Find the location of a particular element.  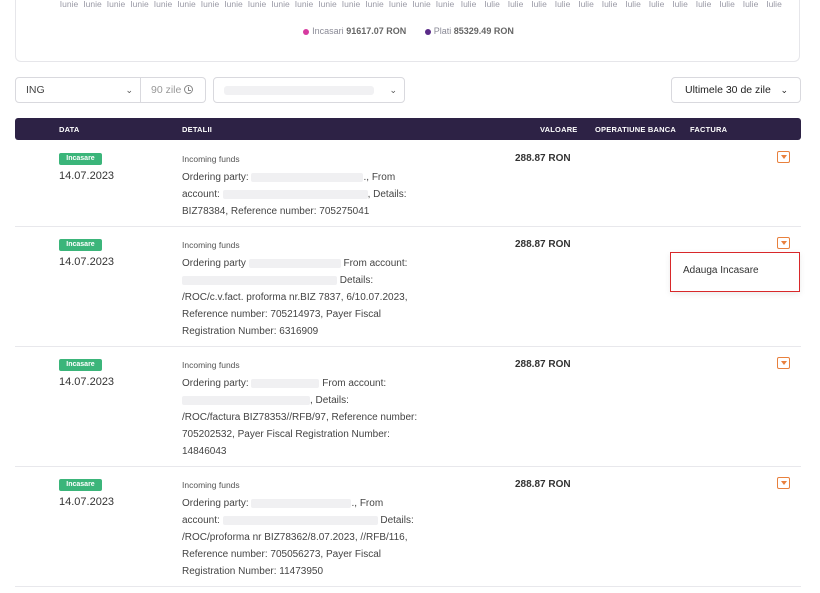

column-header-operatiune-banca: OPERATIUNE BANCA is located at coordinates (635, 129).